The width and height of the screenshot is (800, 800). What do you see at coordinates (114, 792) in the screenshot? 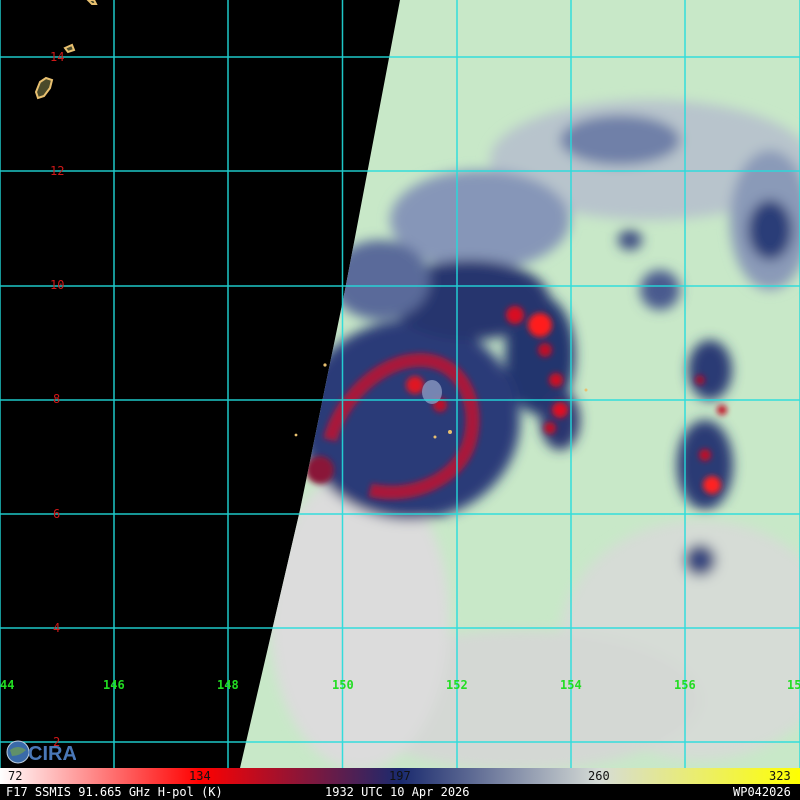
I see `sensor-label: F17 SSMIS 91.665 GHz H-pol (K)` at bounding box center [114, 792].